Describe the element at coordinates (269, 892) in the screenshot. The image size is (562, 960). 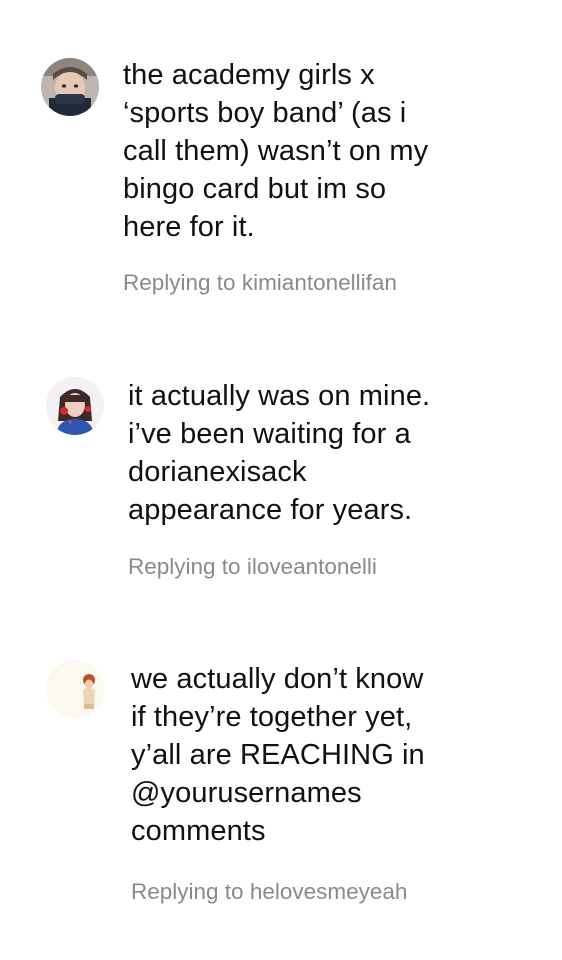
I see `replying-to-link: Replying to helovesmeyeah` at that location.